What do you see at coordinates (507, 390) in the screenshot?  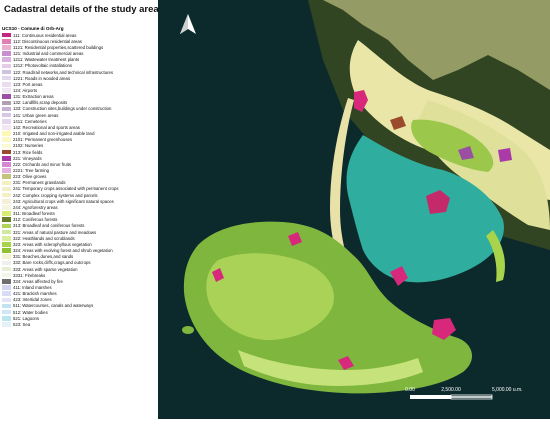 I see `scale-label-end: 5,000.00 u.m.` at bounding box center [507, 390].